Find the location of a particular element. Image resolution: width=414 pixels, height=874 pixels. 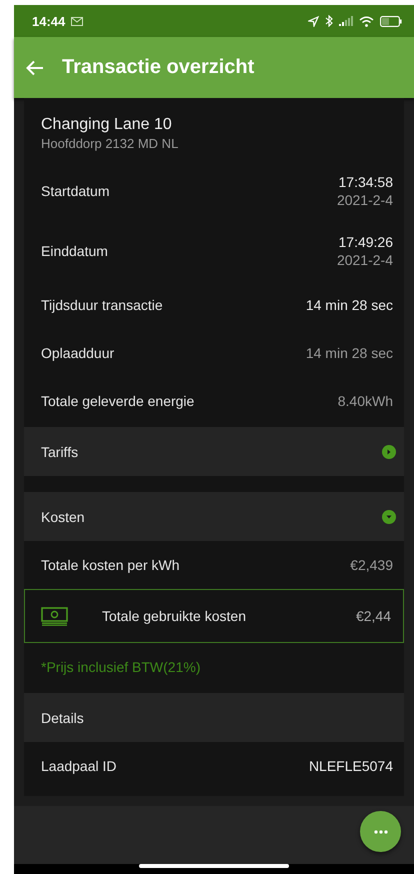

more-icon is located at coordinates (381, 832).